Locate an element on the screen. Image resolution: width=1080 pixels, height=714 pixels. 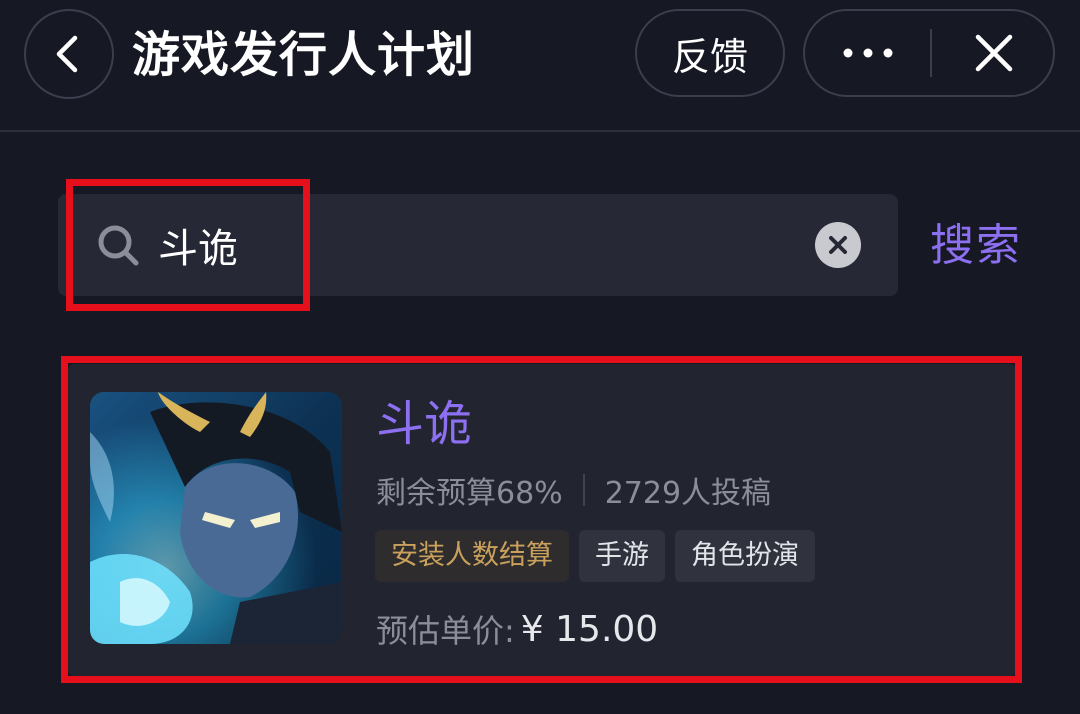
feedback-button: 反馈 is located at coordinates (710, 53).